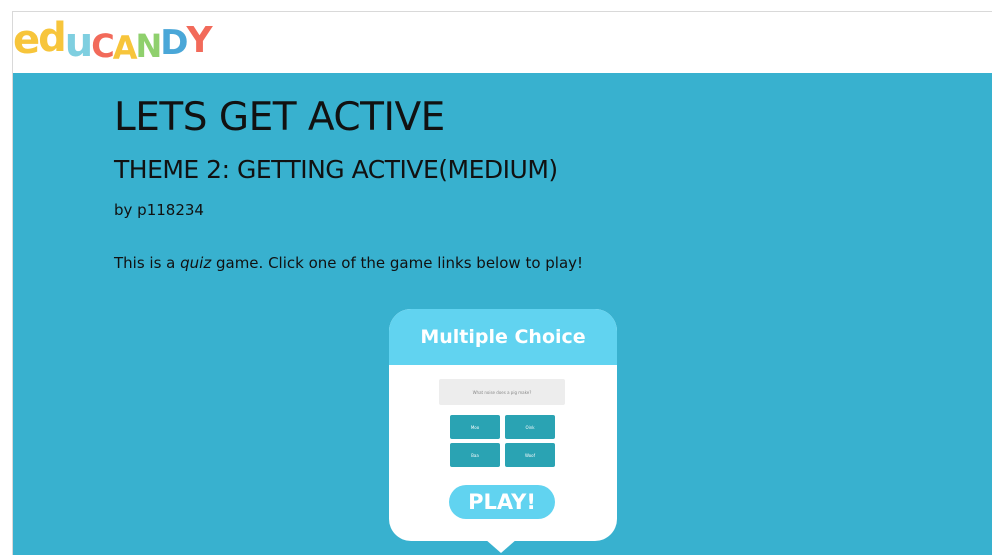 Image resolution: width=992 pixels, height=555 pixels. What do you see at coordinates (125, 48) in the screenshot?
I see `logo-letter: A` at bounding box center [125, 48].